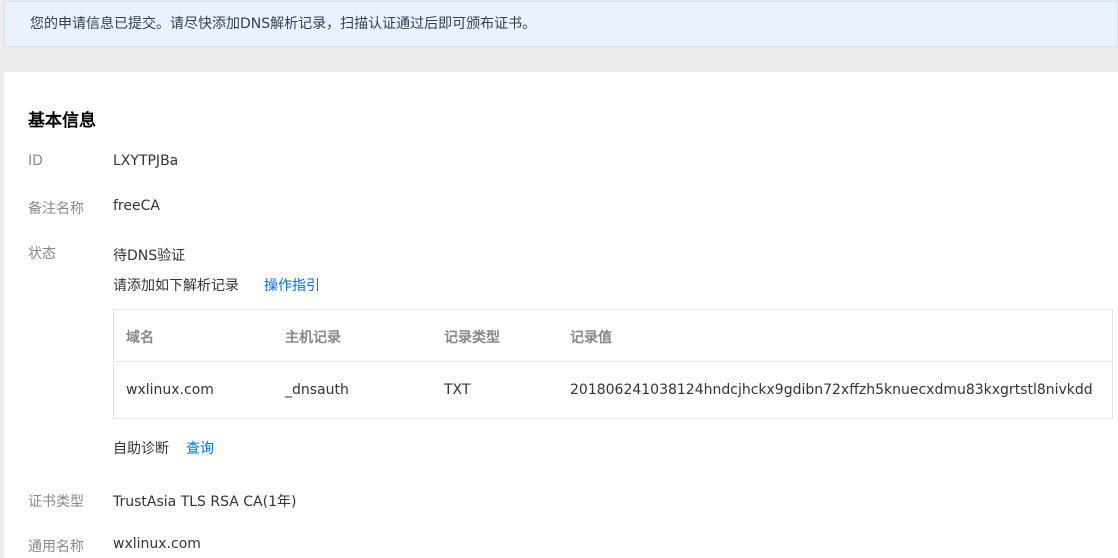  Describe the element at coordinates (205, 502) in the screenshot. I see `cert-type-value: TrustAsia TLS RSA CA(1年)` at that location.